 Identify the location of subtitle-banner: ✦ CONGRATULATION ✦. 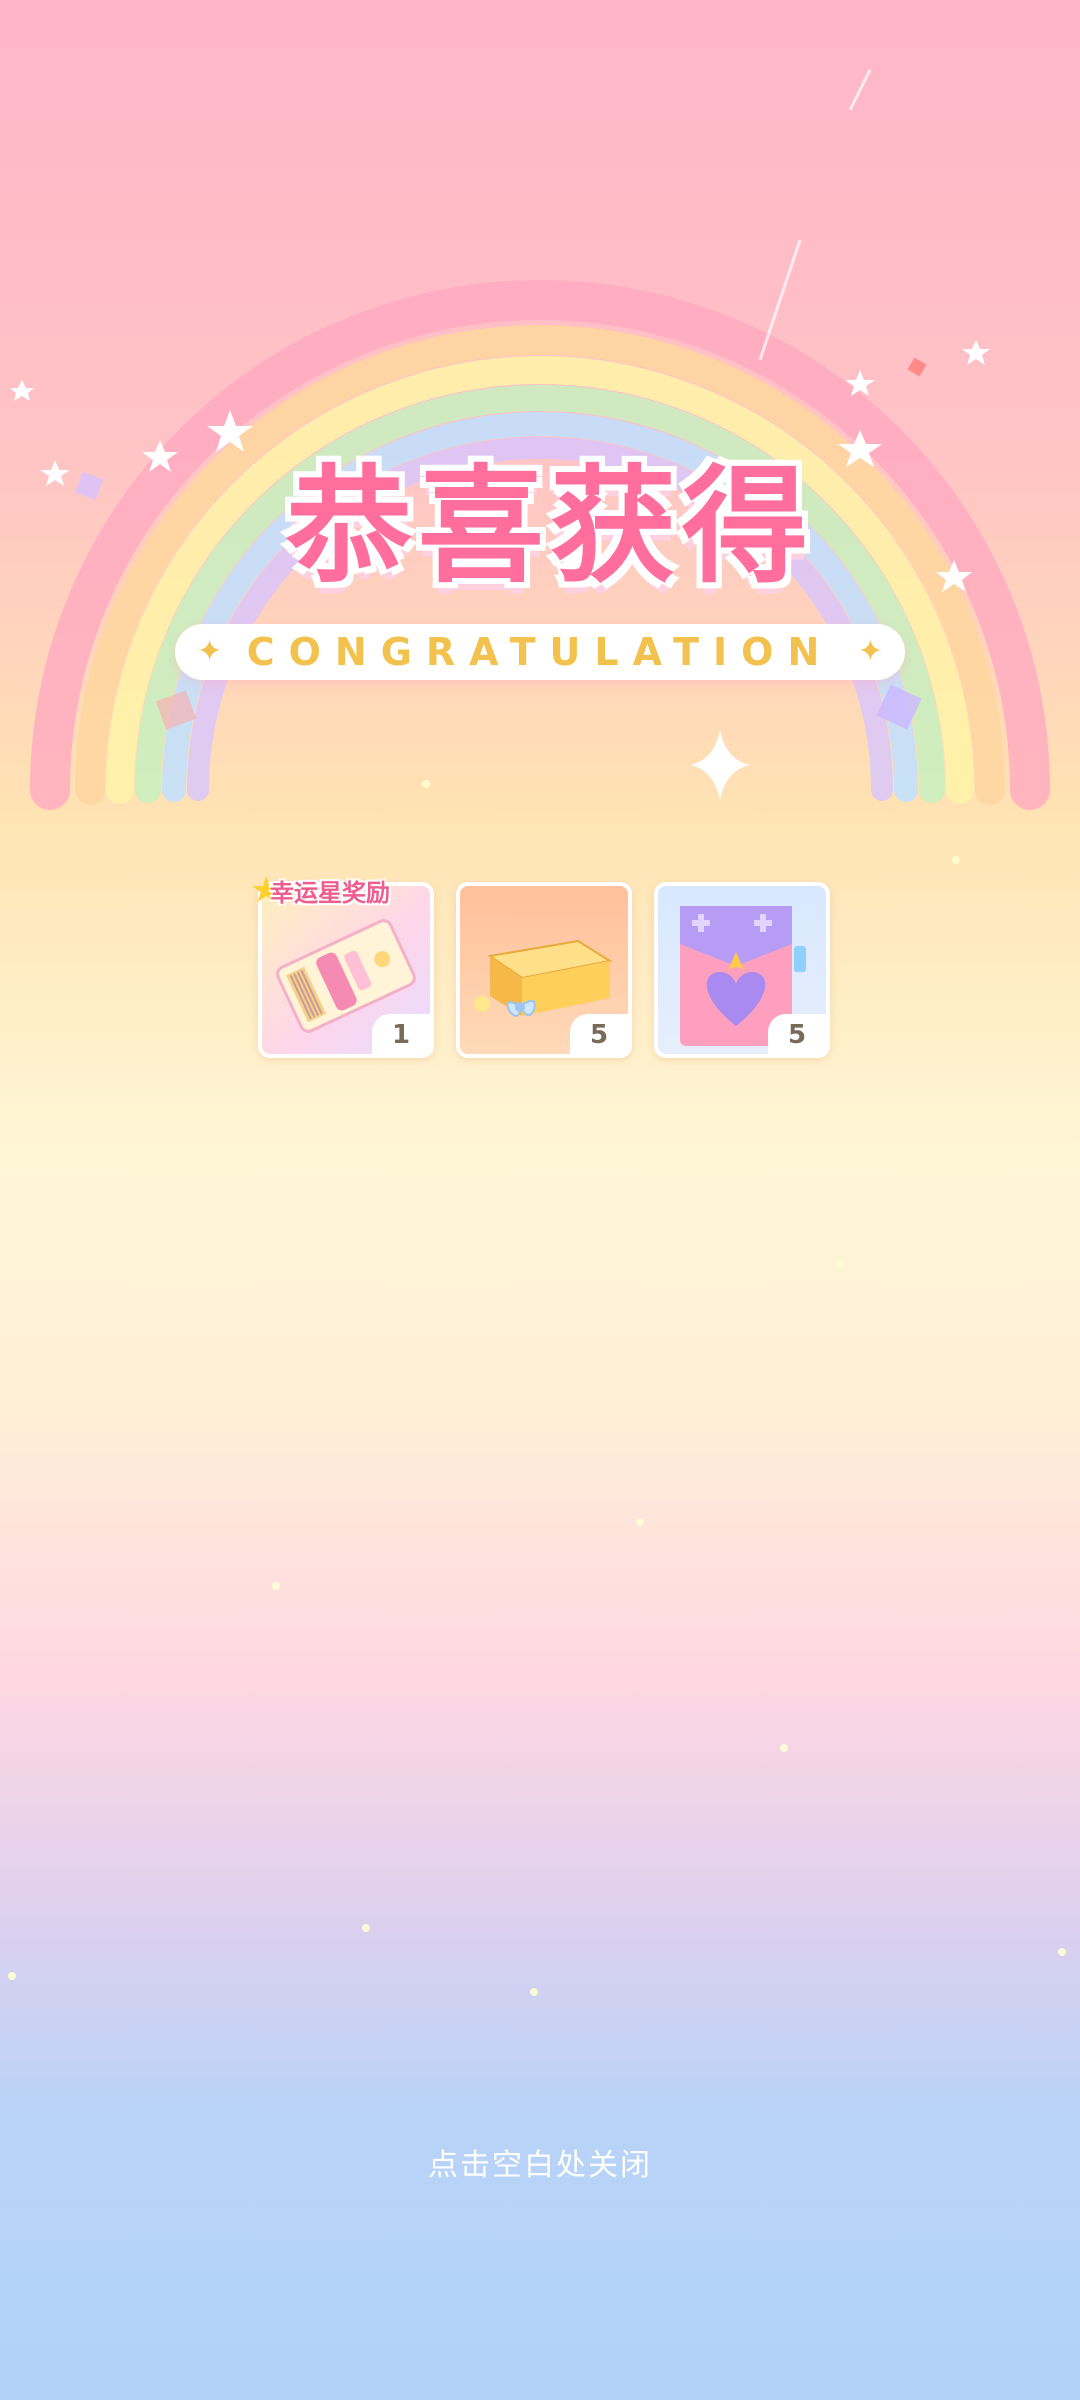
(540, 652).